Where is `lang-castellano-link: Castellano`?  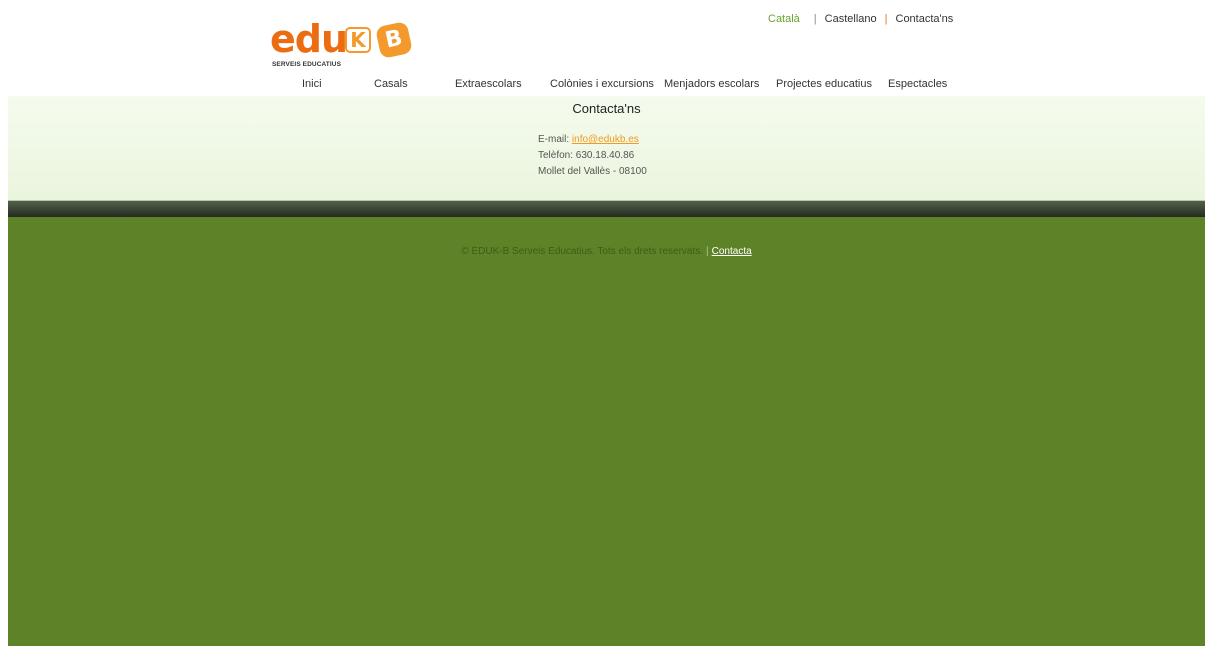 lang-castellano-link: Castellano is located at coordinates (851, 19).